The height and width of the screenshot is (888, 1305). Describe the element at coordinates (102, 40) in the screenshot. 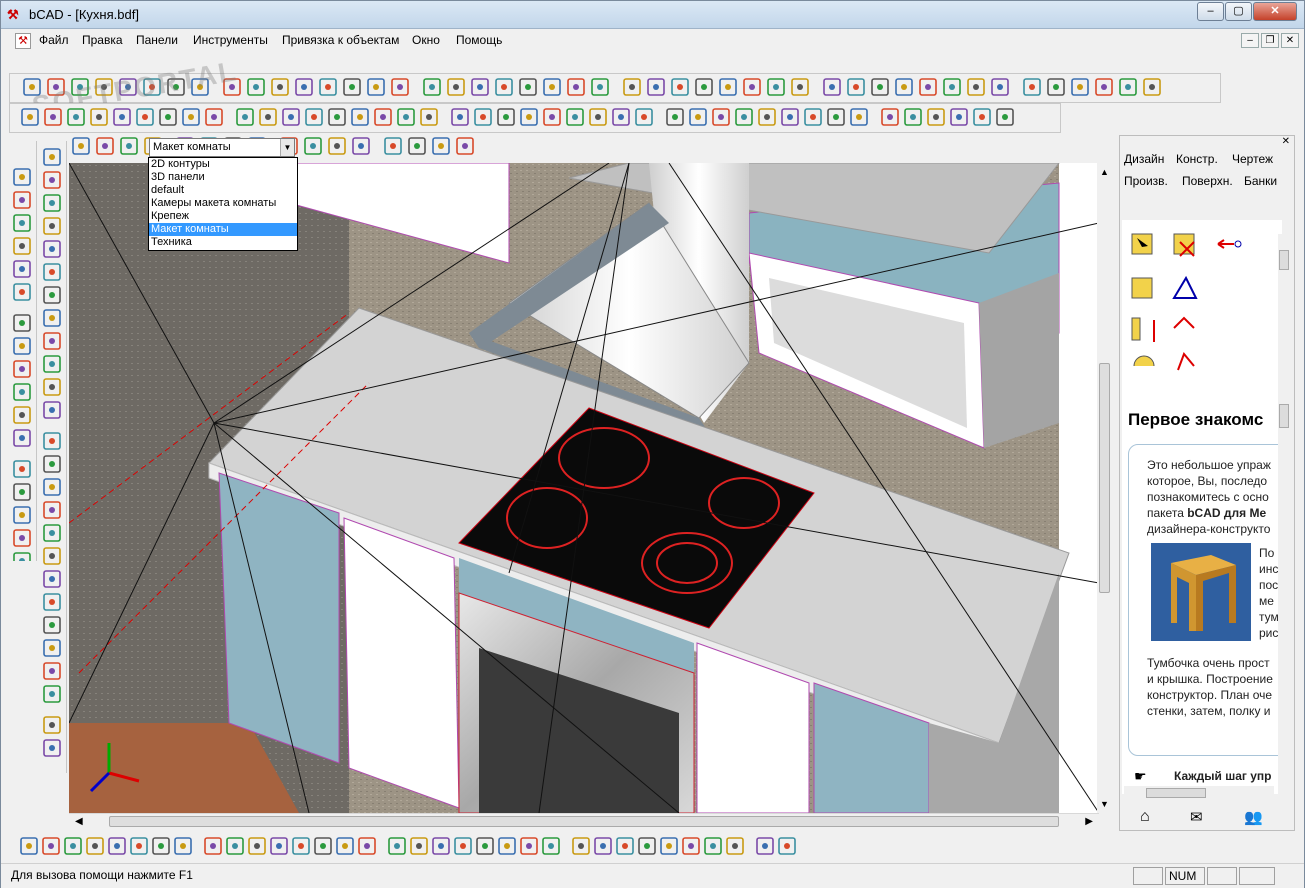

I see `menu-edit: Правка` at that location.